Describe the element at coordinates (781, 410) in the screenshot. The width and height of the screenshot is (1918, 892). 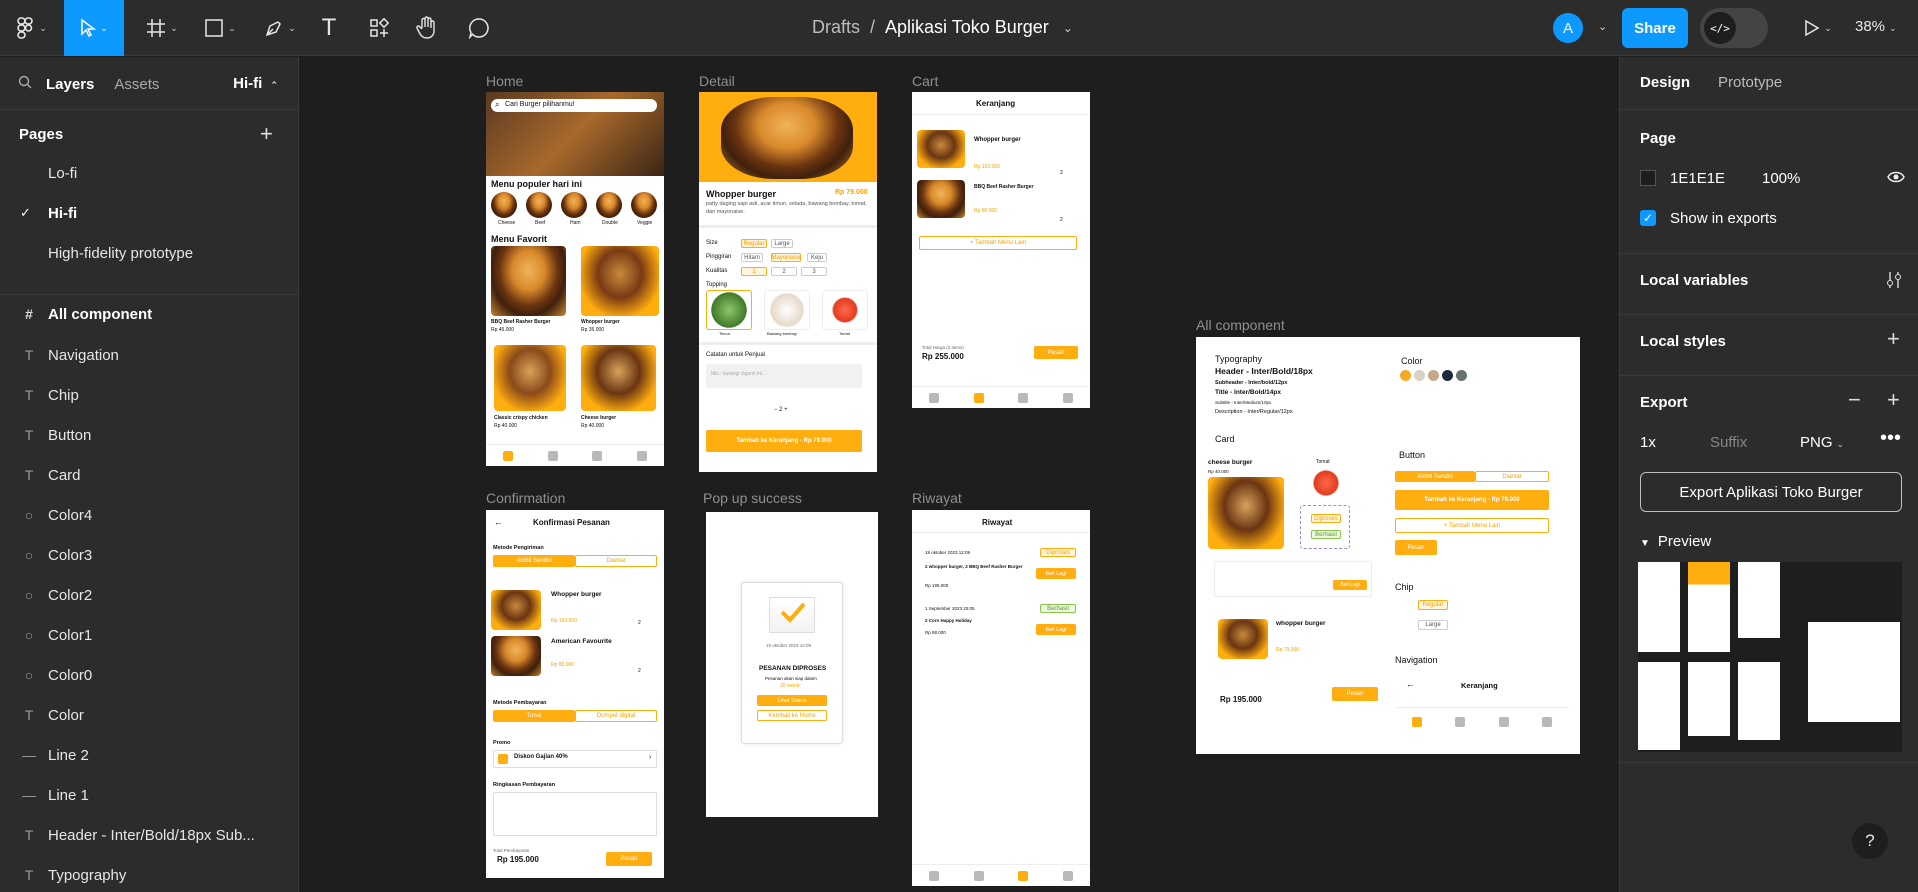
I see `qty-stepper: − 2 +` at that location.